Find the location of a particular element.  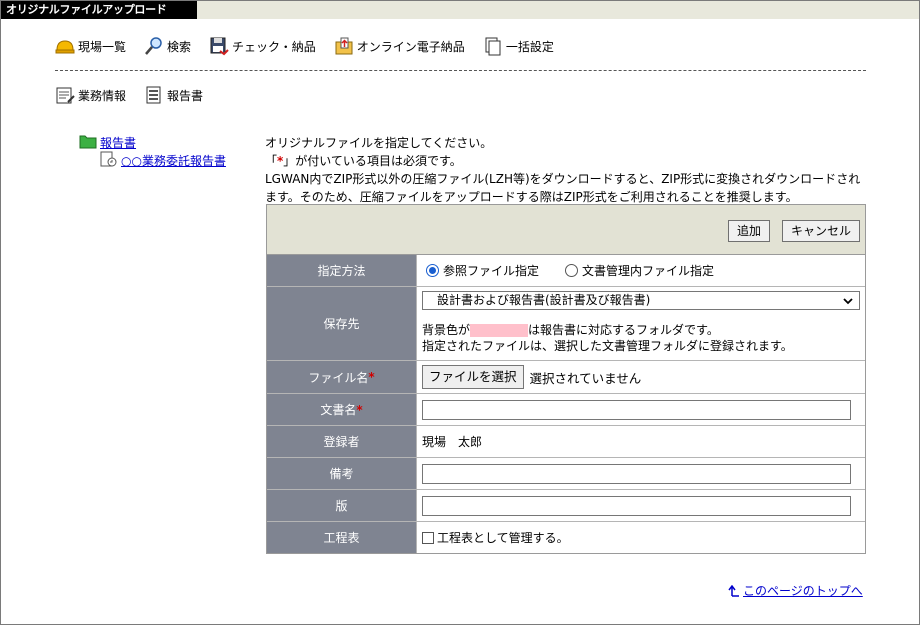

radio-reference-file: 参照ファイル指定 is located at coordinates (482, 270).